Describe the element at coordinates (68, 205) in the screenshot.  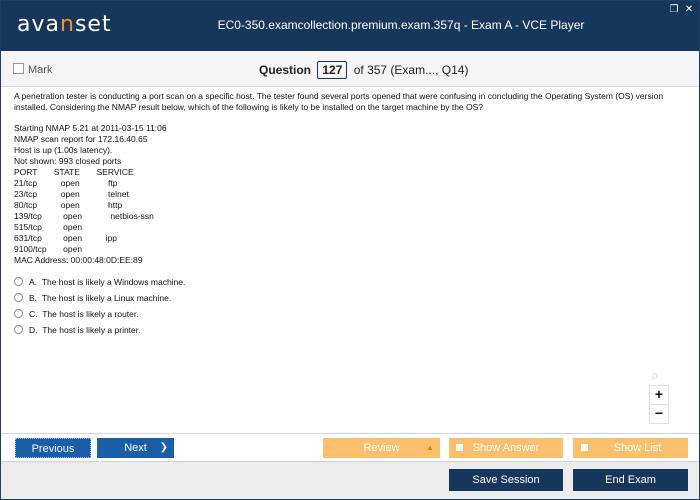
I see `nmap-line: 80/tcp open http` at that location.